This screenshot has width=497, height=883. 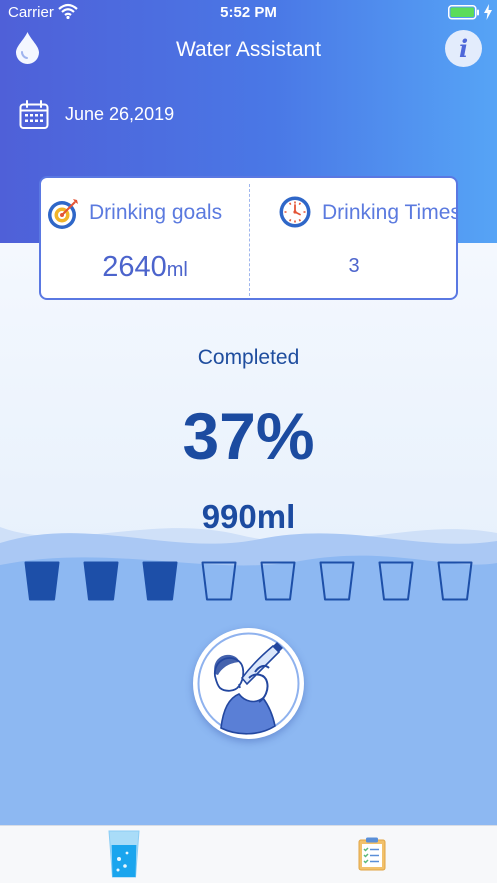 I want to click on battery-icon, so click(x=463, y=12).